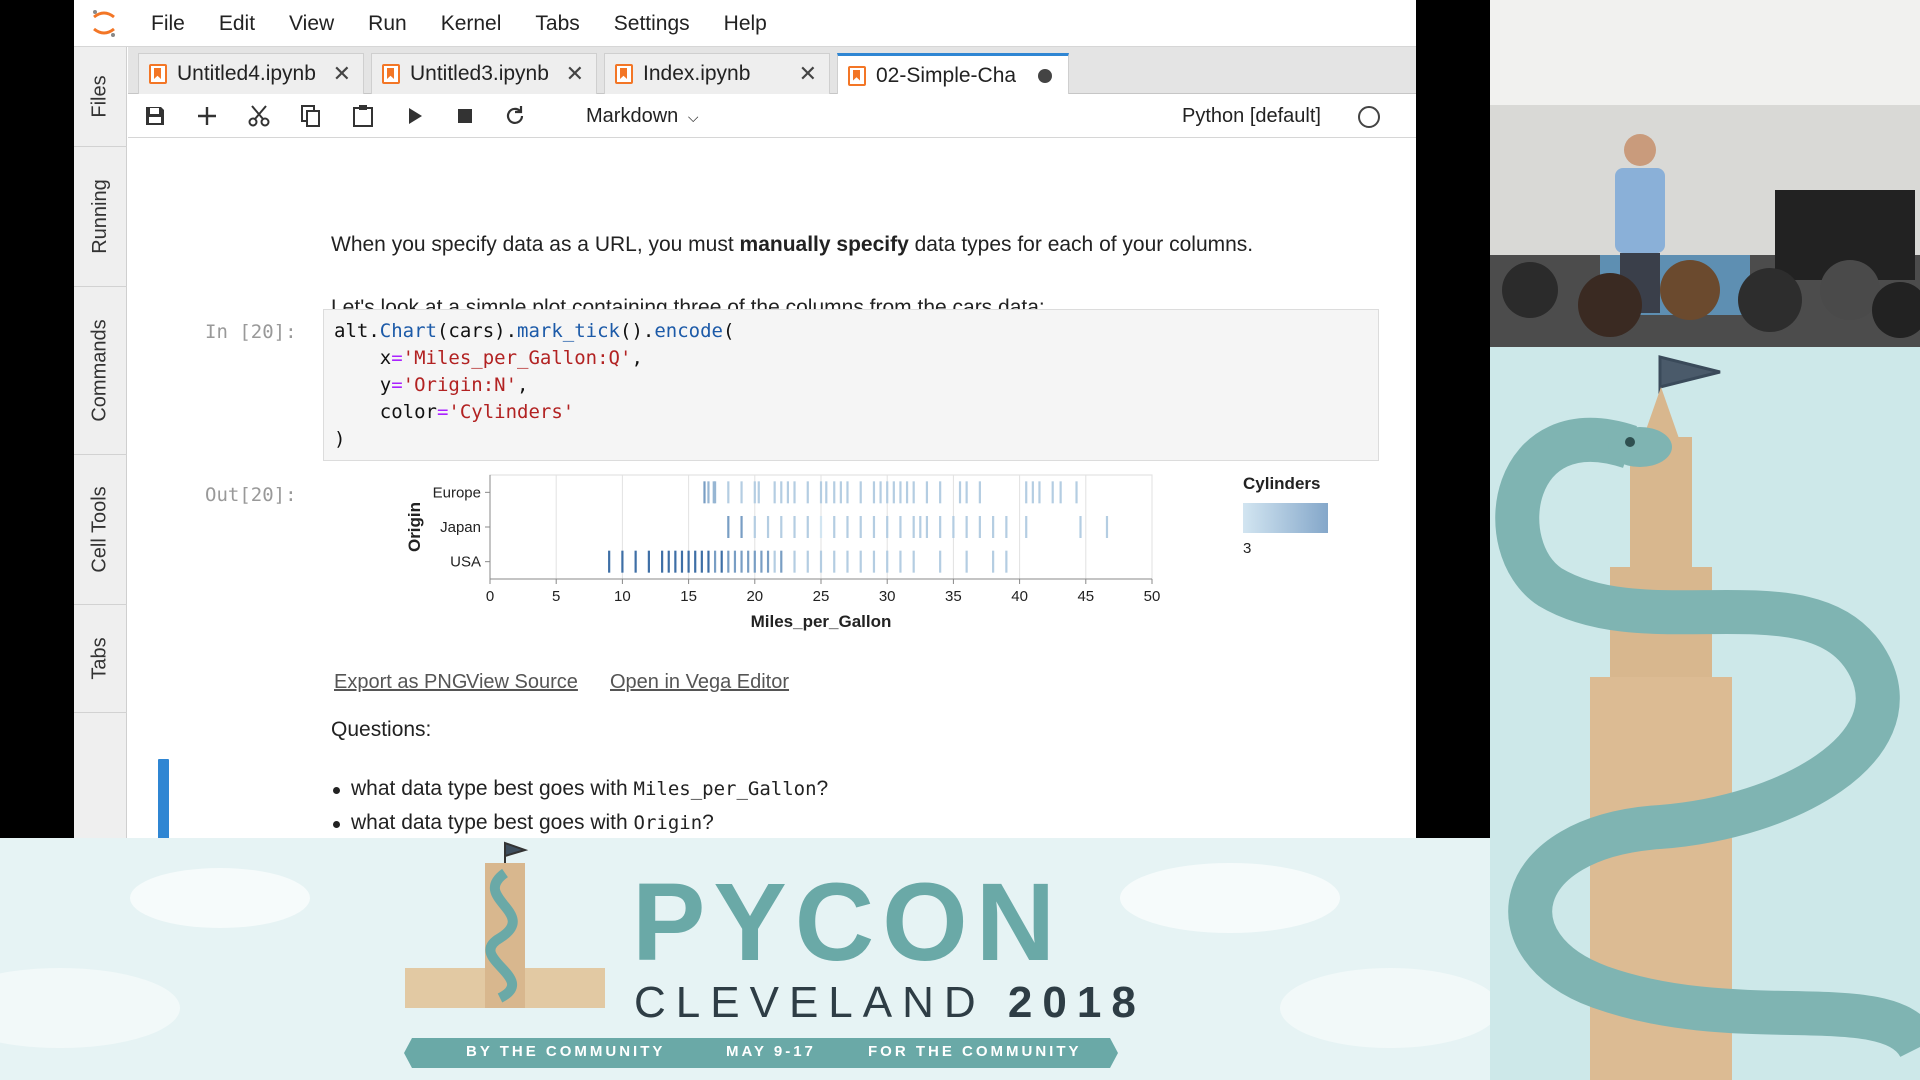  I want to click on stop-icon, so click(465, 116).